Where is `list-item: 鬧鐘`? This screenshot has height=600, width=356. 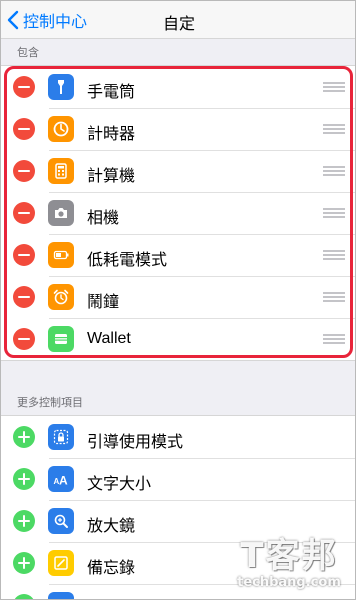 list-item: 鬧鐘 is located at coordinates (178, 297).